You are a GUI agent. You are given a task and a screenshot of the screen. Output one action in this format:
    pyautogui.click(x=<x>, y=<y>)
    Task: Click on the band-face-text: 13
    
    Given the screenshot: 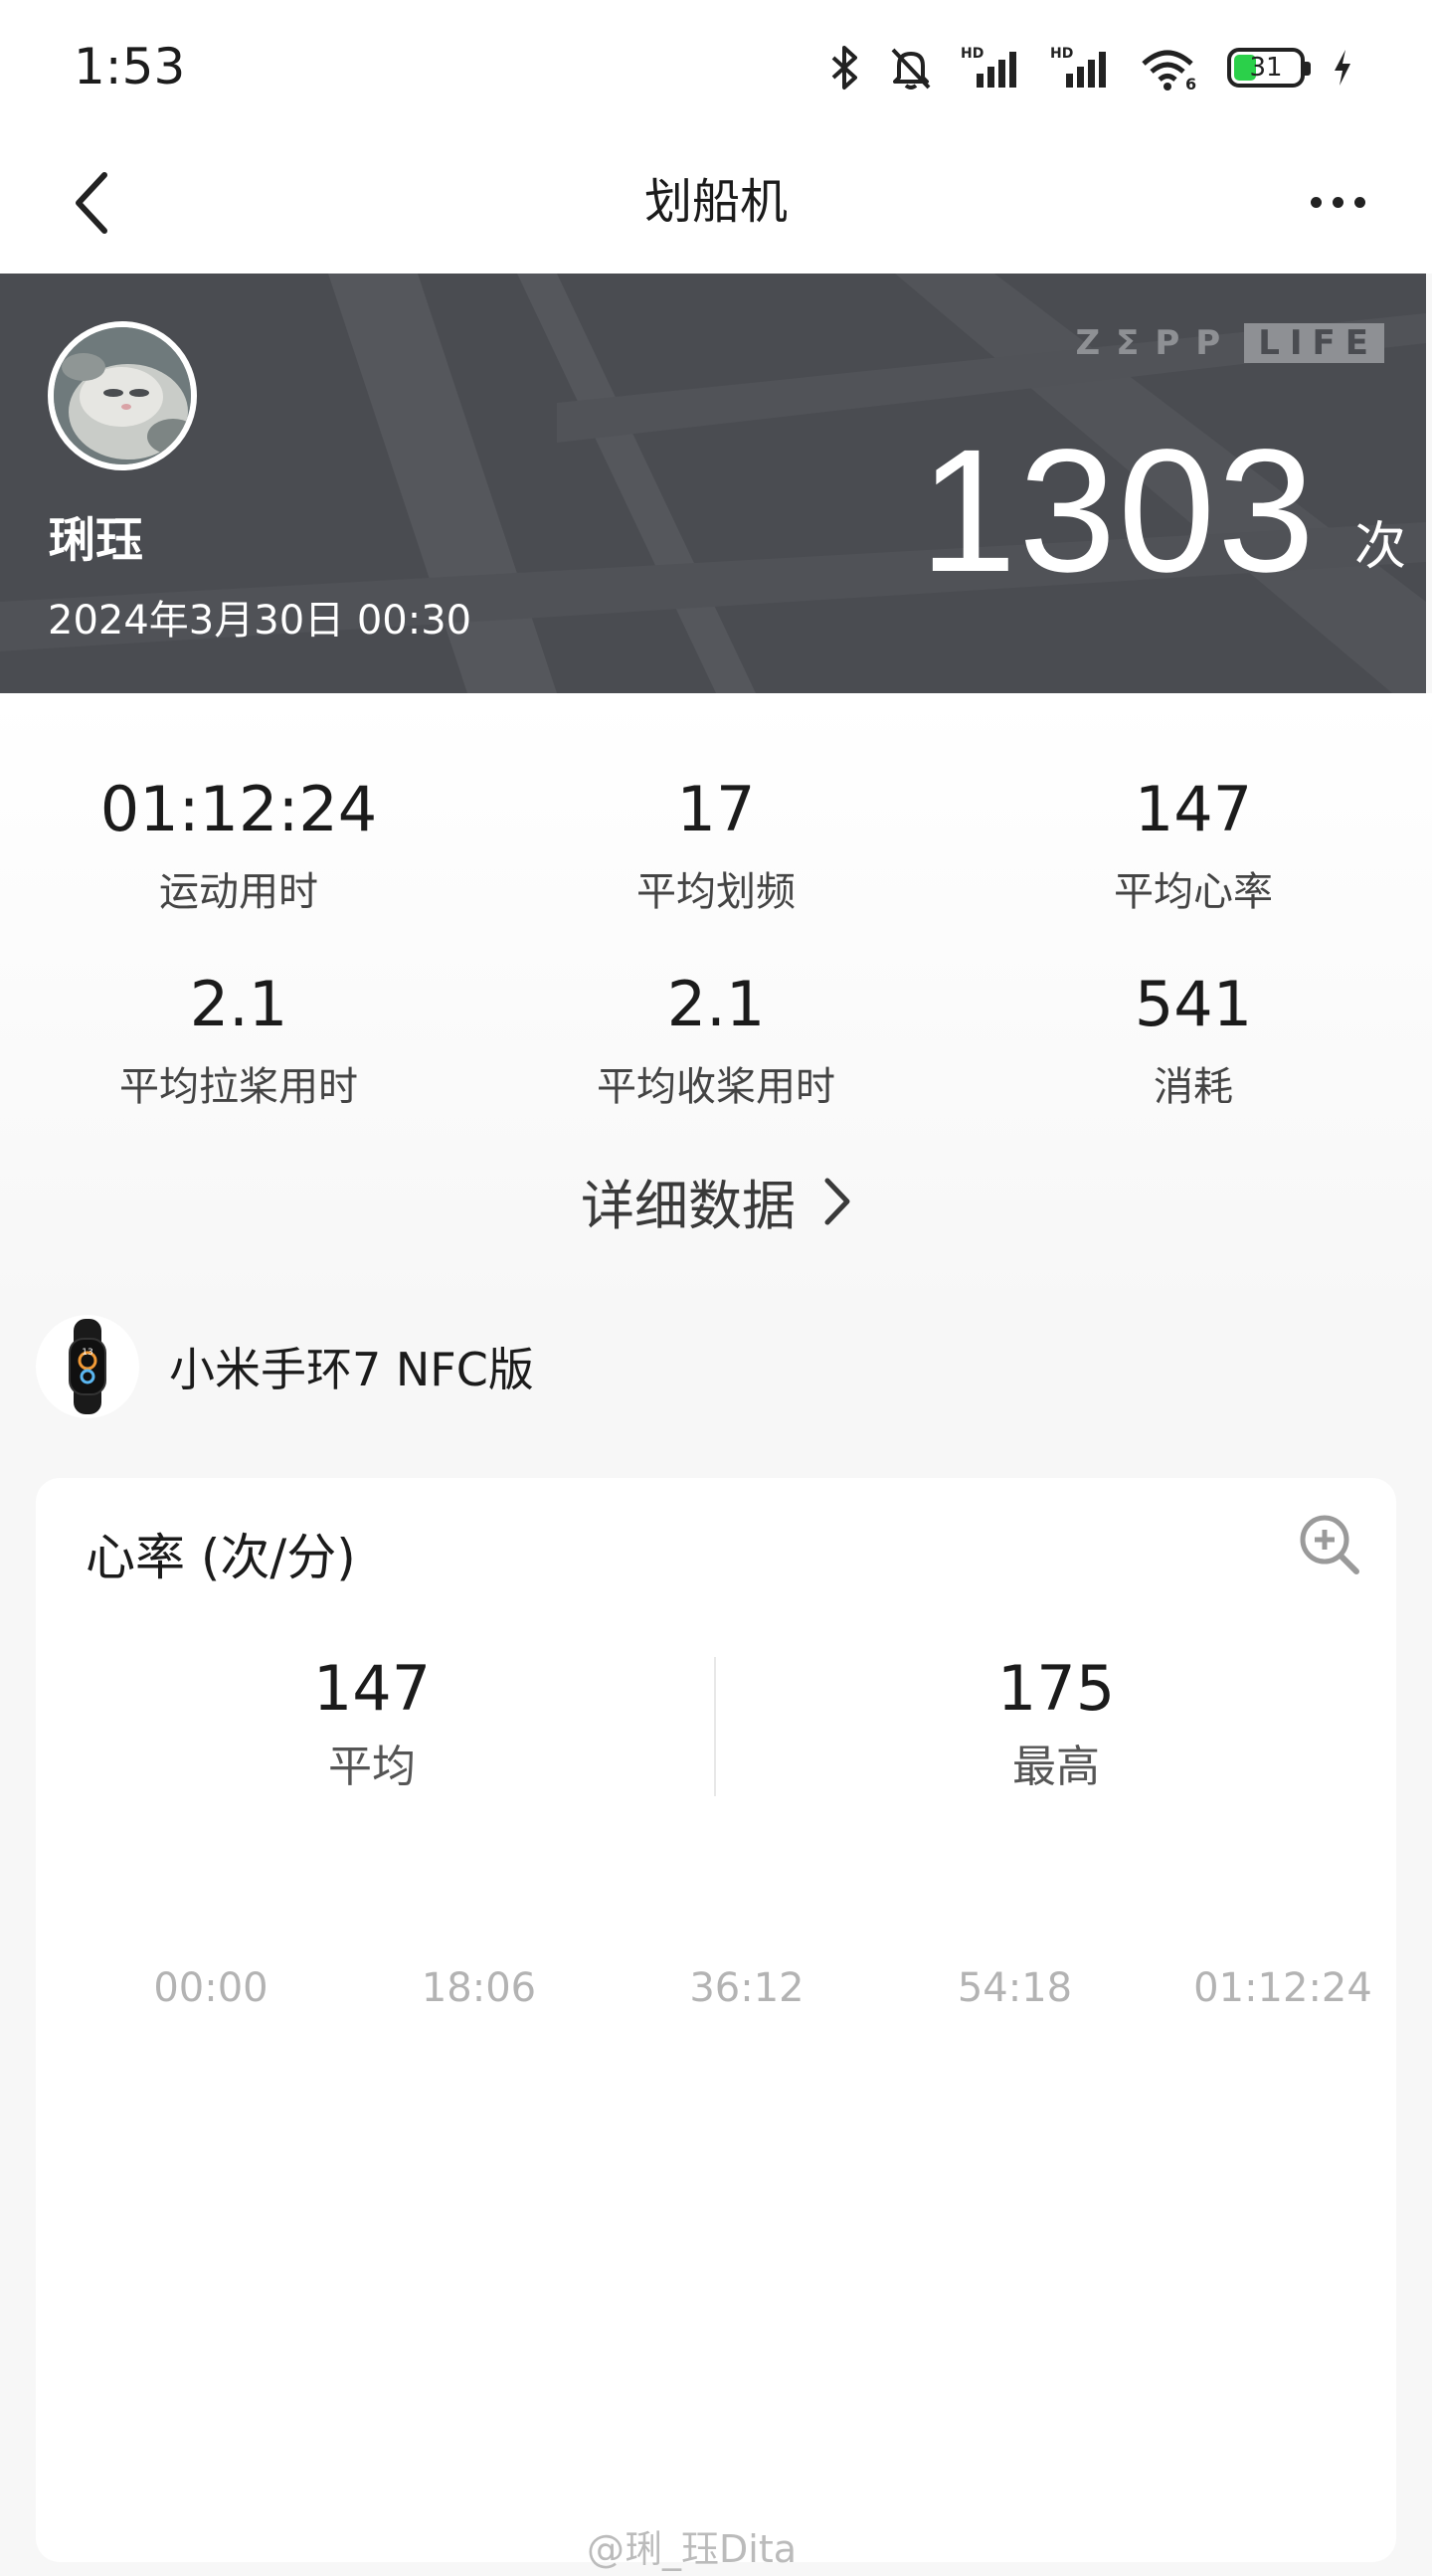 What is the action you would take?
    pyautogui.click(x=87, y=1353)
    